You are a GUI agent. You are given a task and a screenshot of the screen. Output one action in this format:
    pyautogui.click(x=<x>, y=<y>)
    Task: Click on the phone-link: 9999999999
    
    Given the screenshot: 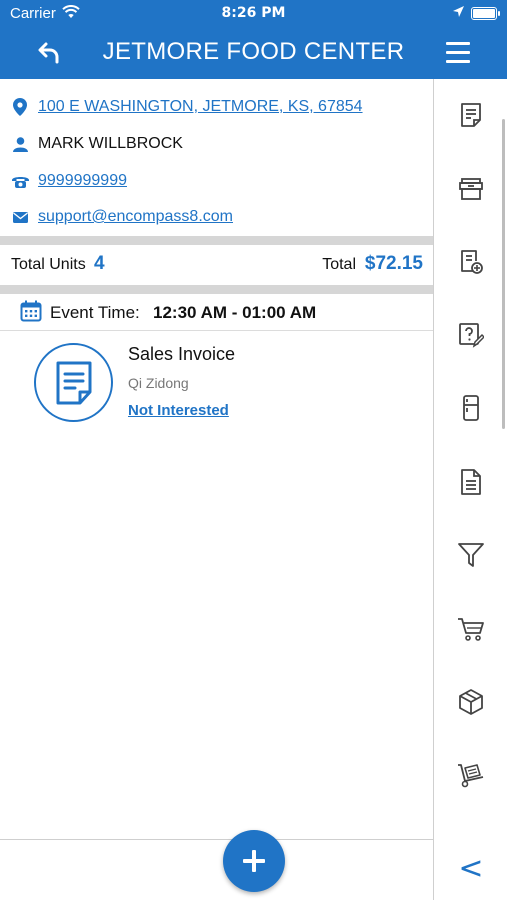 What is the action you would take?
    pyautogui.click(x=82, y=181)
    